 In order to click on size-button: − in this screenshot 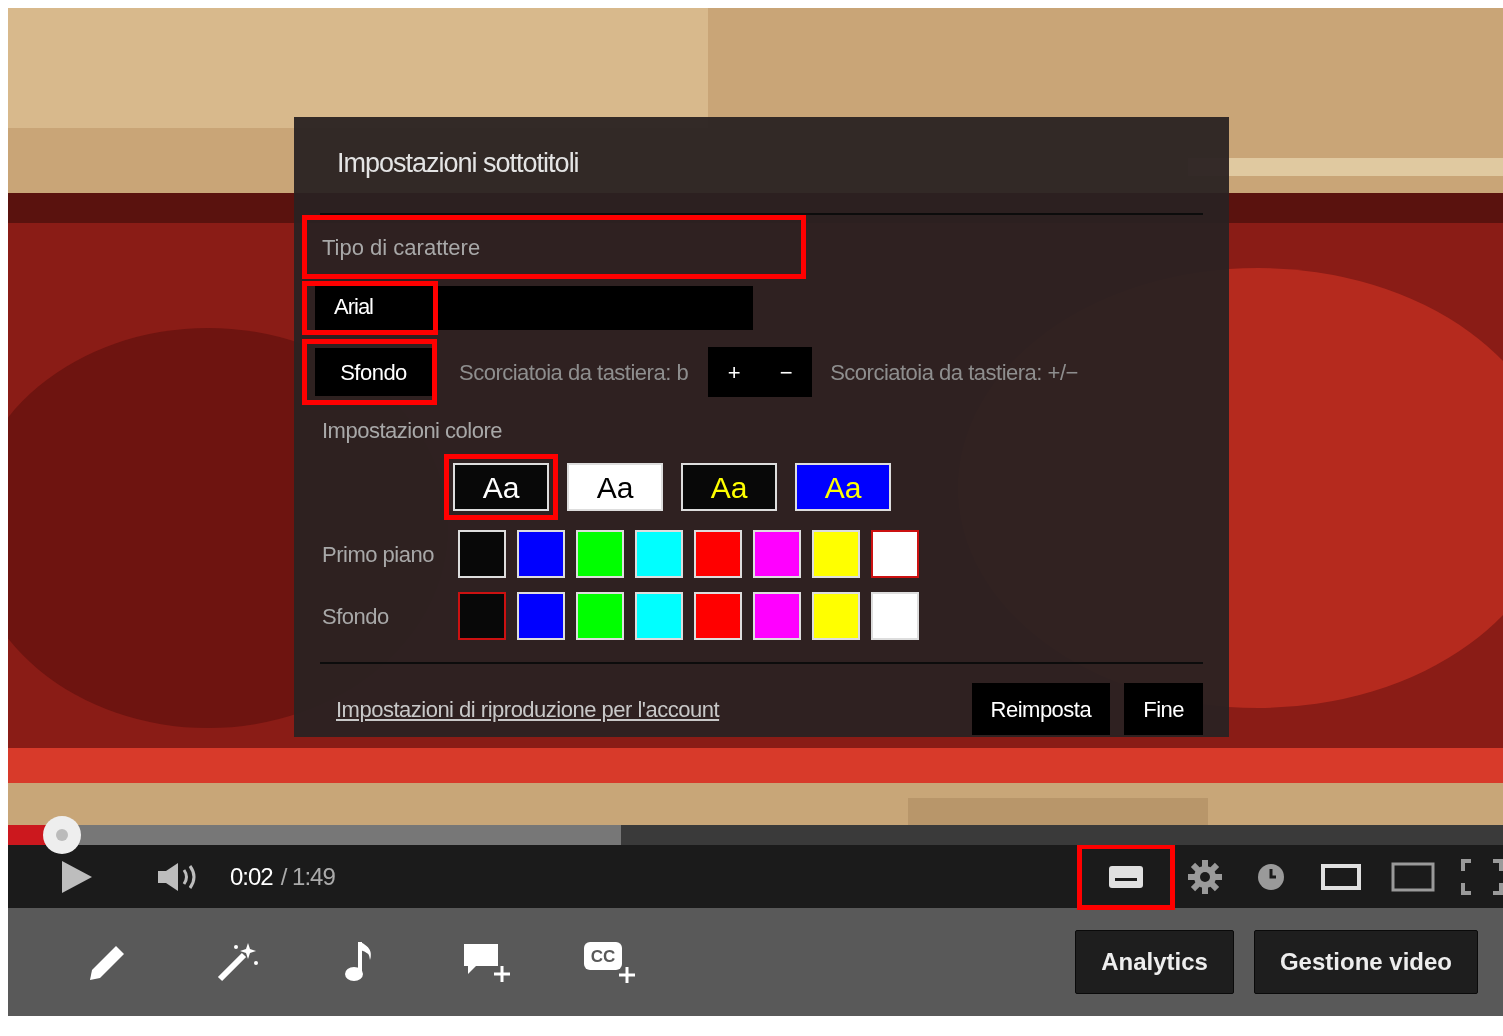, I will do `click(786, 372)`.